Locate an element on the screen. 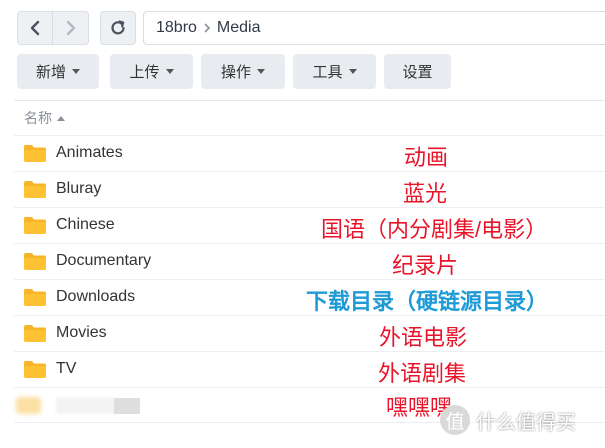 Image resolution: width=605 pixels, height=448 pixels. file-name: Downloads is located at coordinates (96, 296).